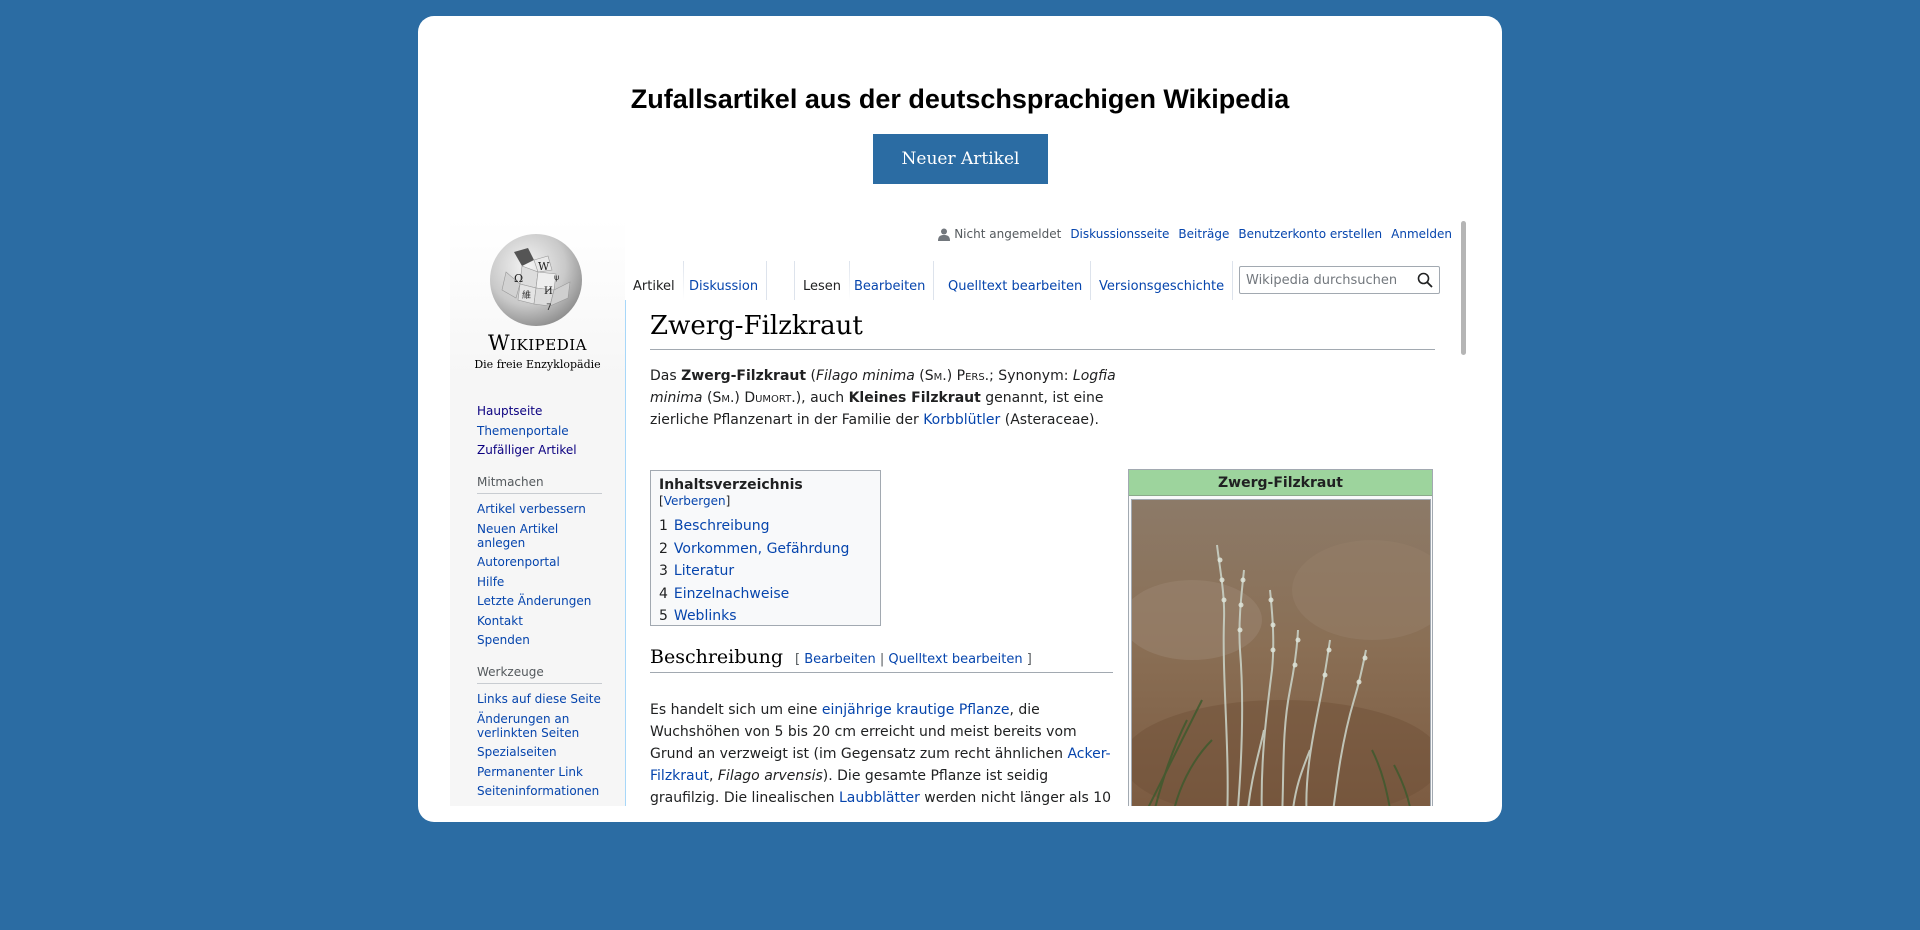  I want to click on nav-link-letzte-aenderungen: Letzte Änderungen, so click(539, 601).